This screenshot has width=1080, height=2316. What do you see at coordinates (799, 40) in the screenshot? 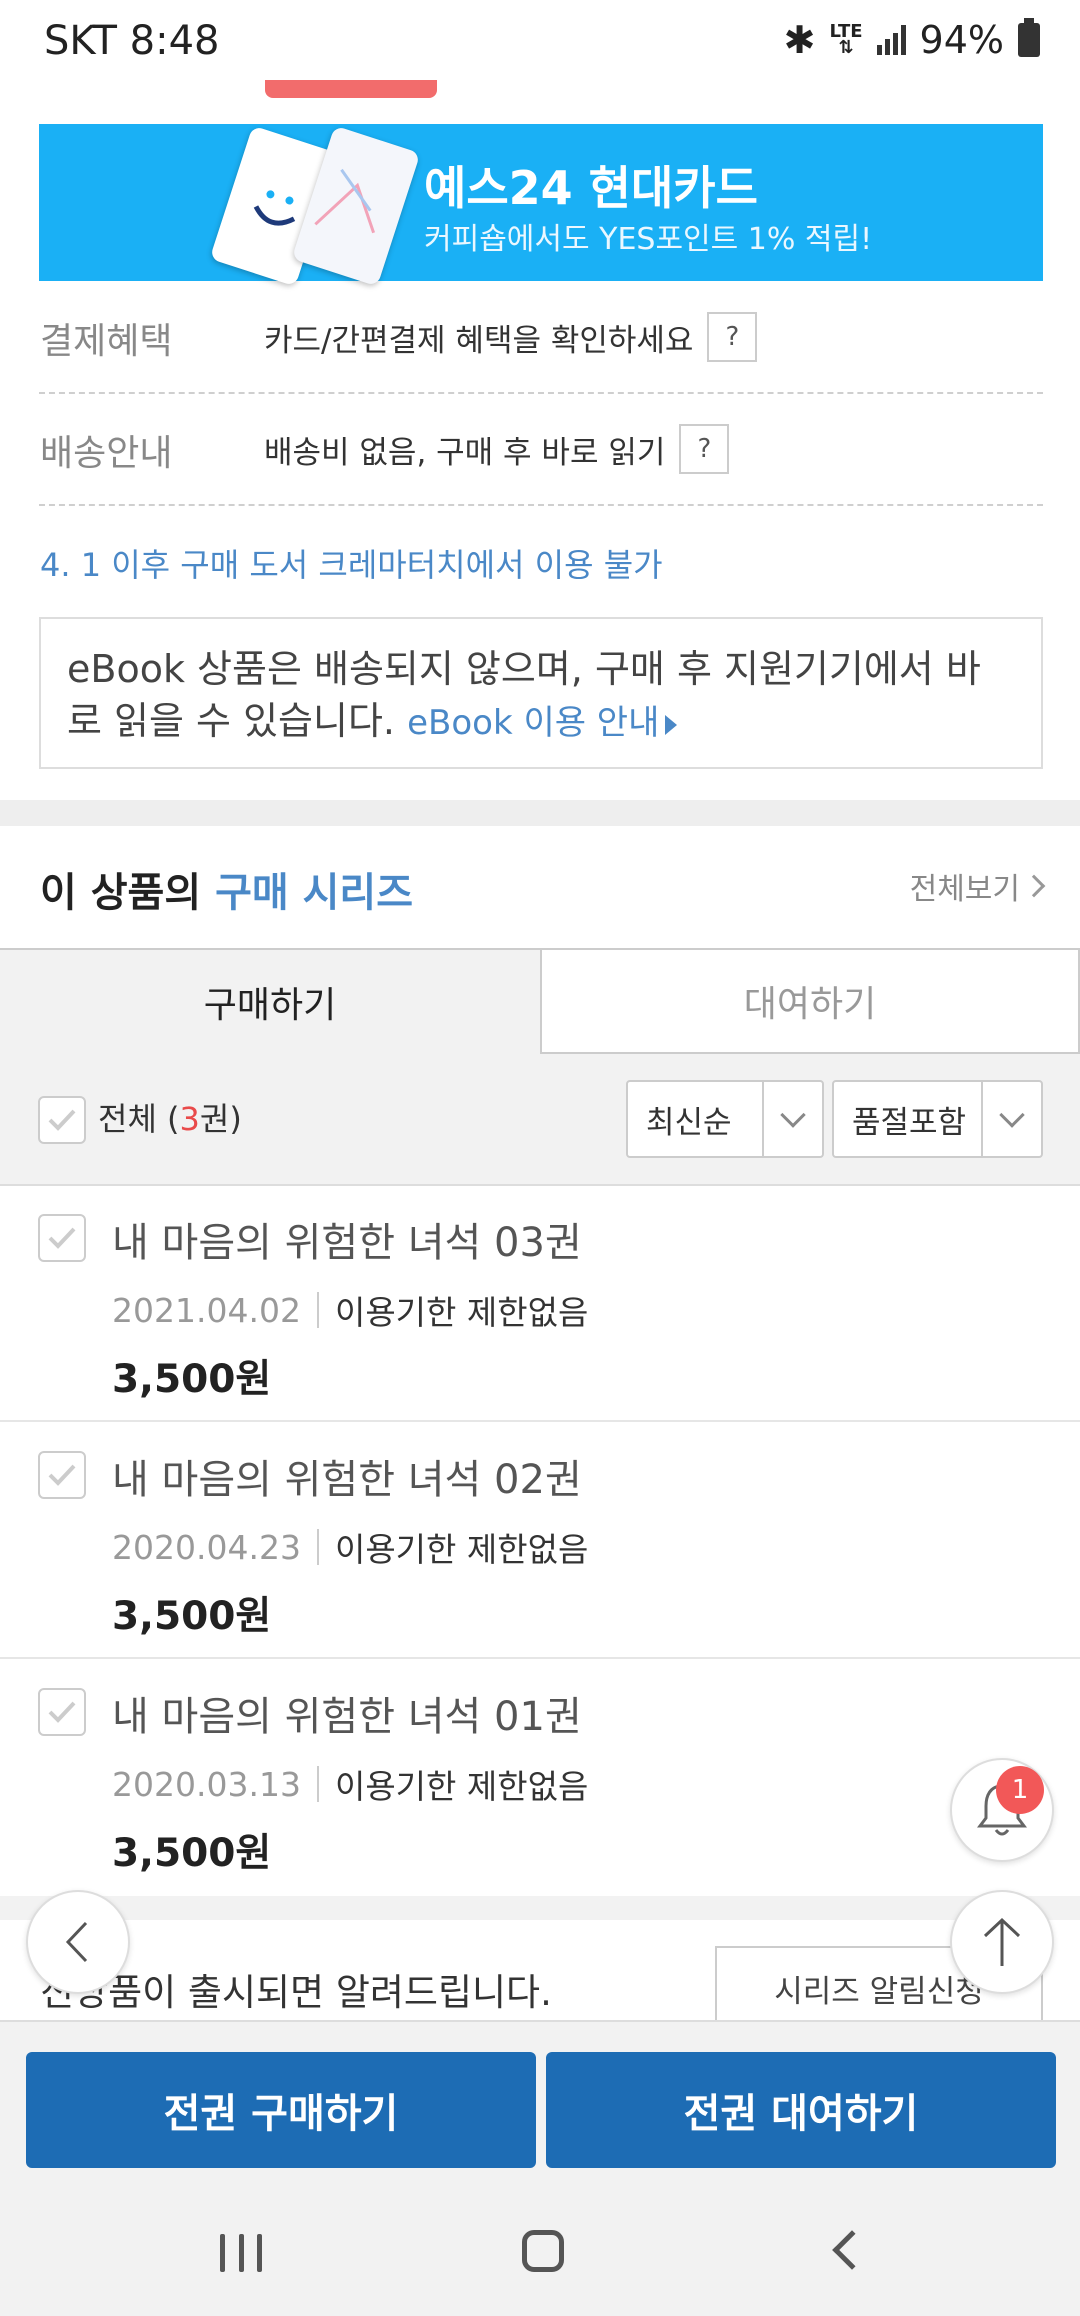
I see `bluetooth-icon: ✱` at bounding box center [799, 40].